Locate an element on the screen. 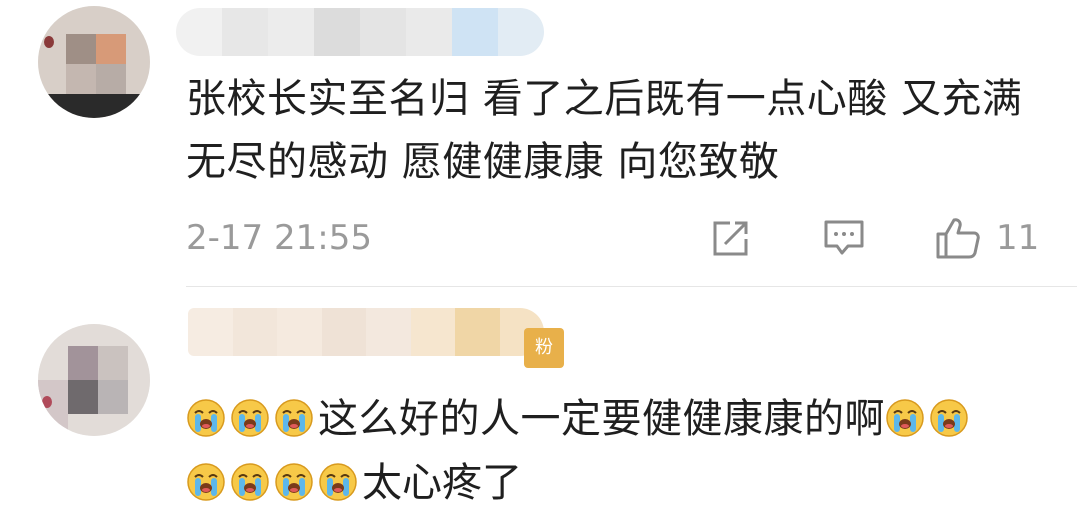 The width and height of the screenshot is (1077, 522). comment-icon is located at coordinates (844, 237).